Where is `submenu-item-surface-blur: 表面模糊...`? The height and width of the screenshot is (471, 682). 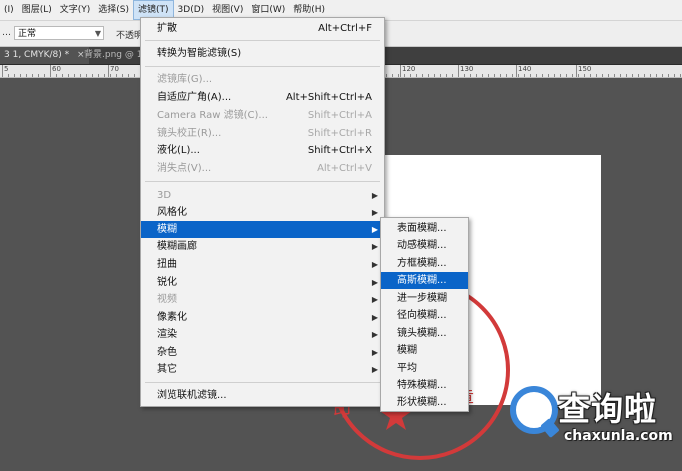 submenu-item-surface-blur: 表面模糊... is located at coordinates (424, 228).